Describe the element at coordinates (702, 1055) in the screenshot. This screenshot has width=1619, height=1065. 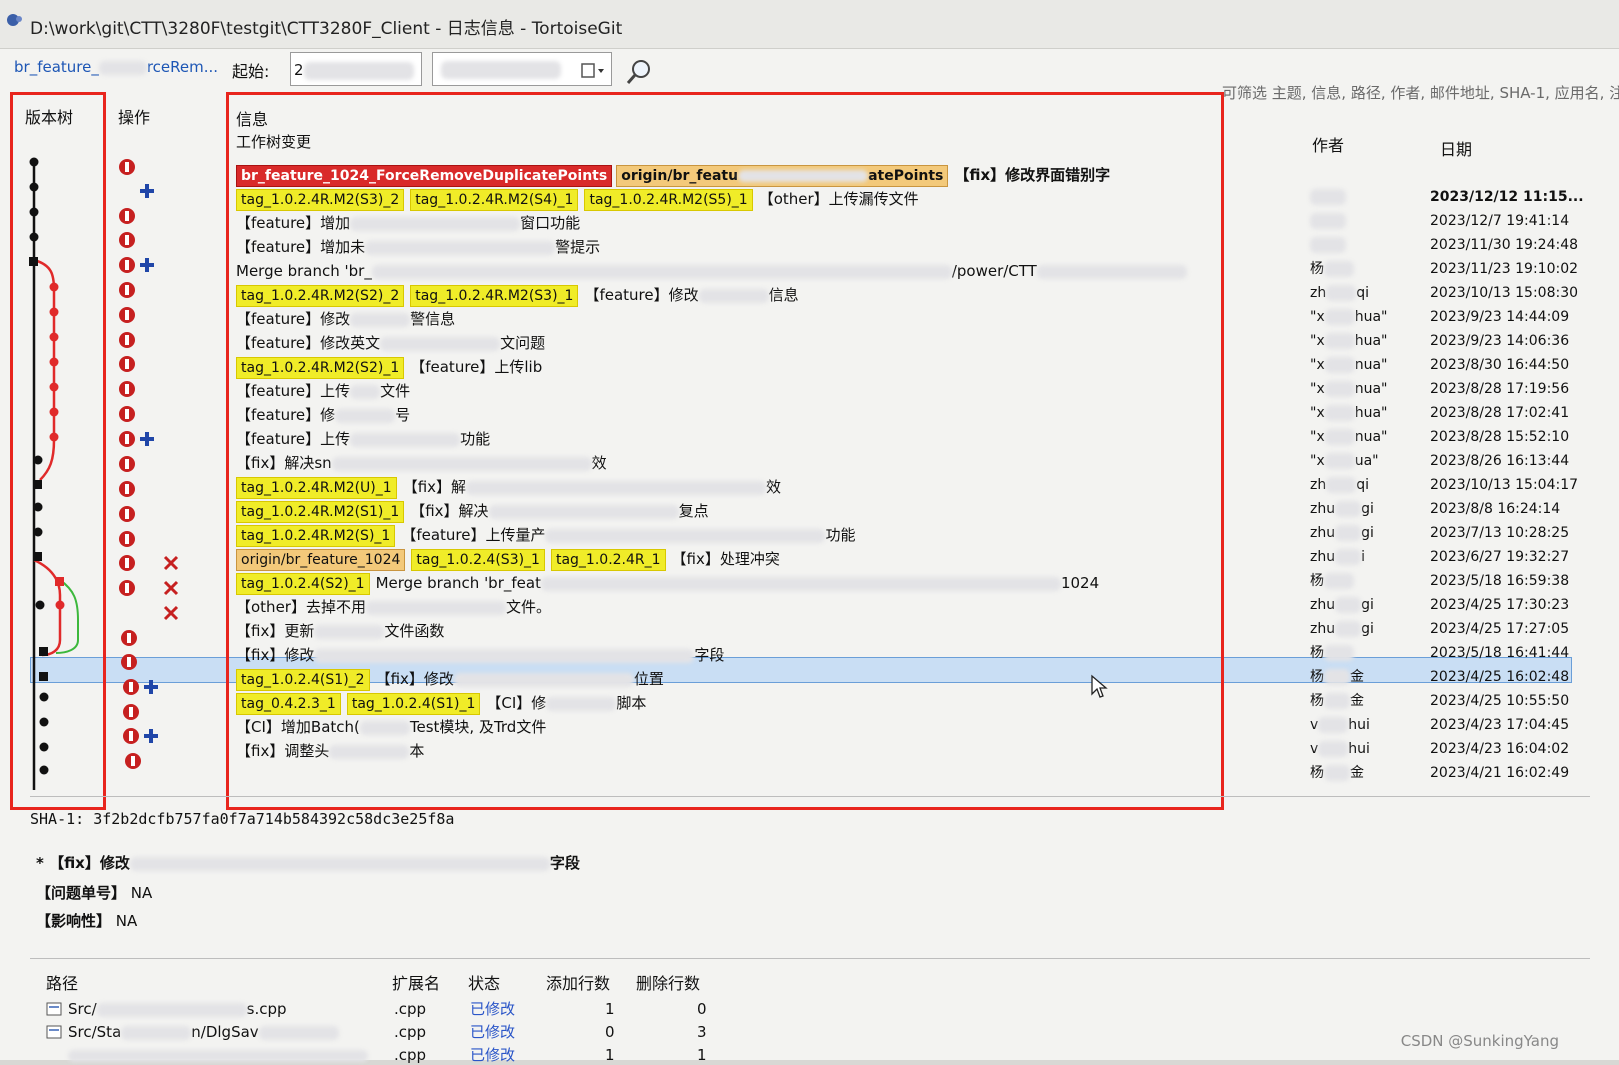
I see `file-deleted: 1` at that location.